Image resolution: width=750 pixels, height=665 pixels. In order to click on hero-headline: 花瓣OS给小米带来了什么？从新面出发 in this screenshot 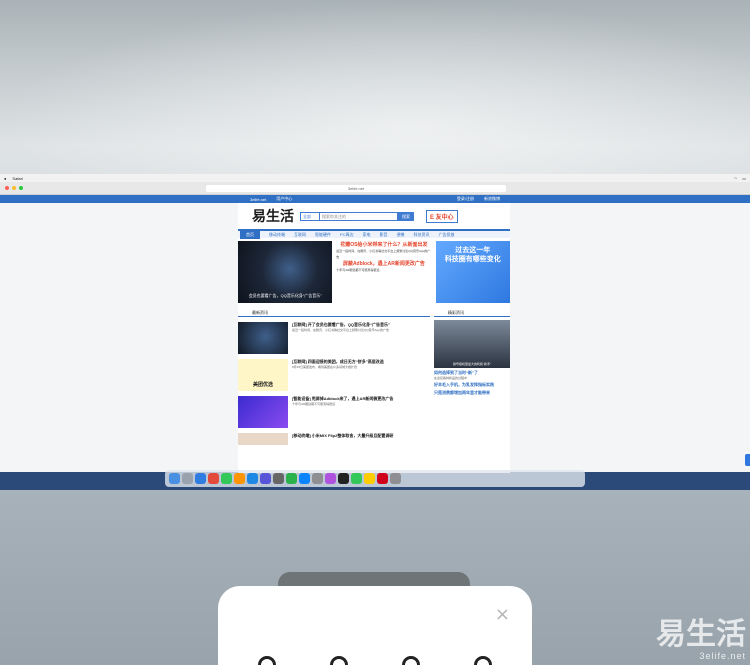, I will do `click(383, 245)`.